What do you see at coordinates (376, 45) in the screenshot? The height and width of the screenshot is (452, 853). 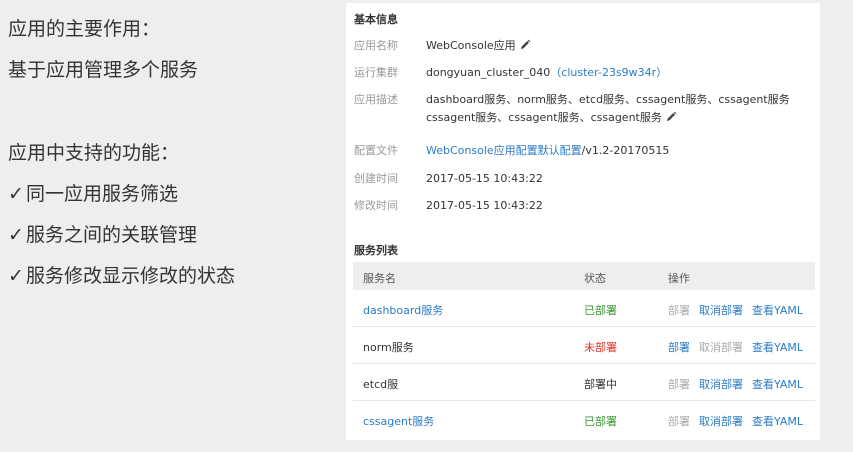 I see `app-name-label: 应用名称` at bounding box center [376, 45].